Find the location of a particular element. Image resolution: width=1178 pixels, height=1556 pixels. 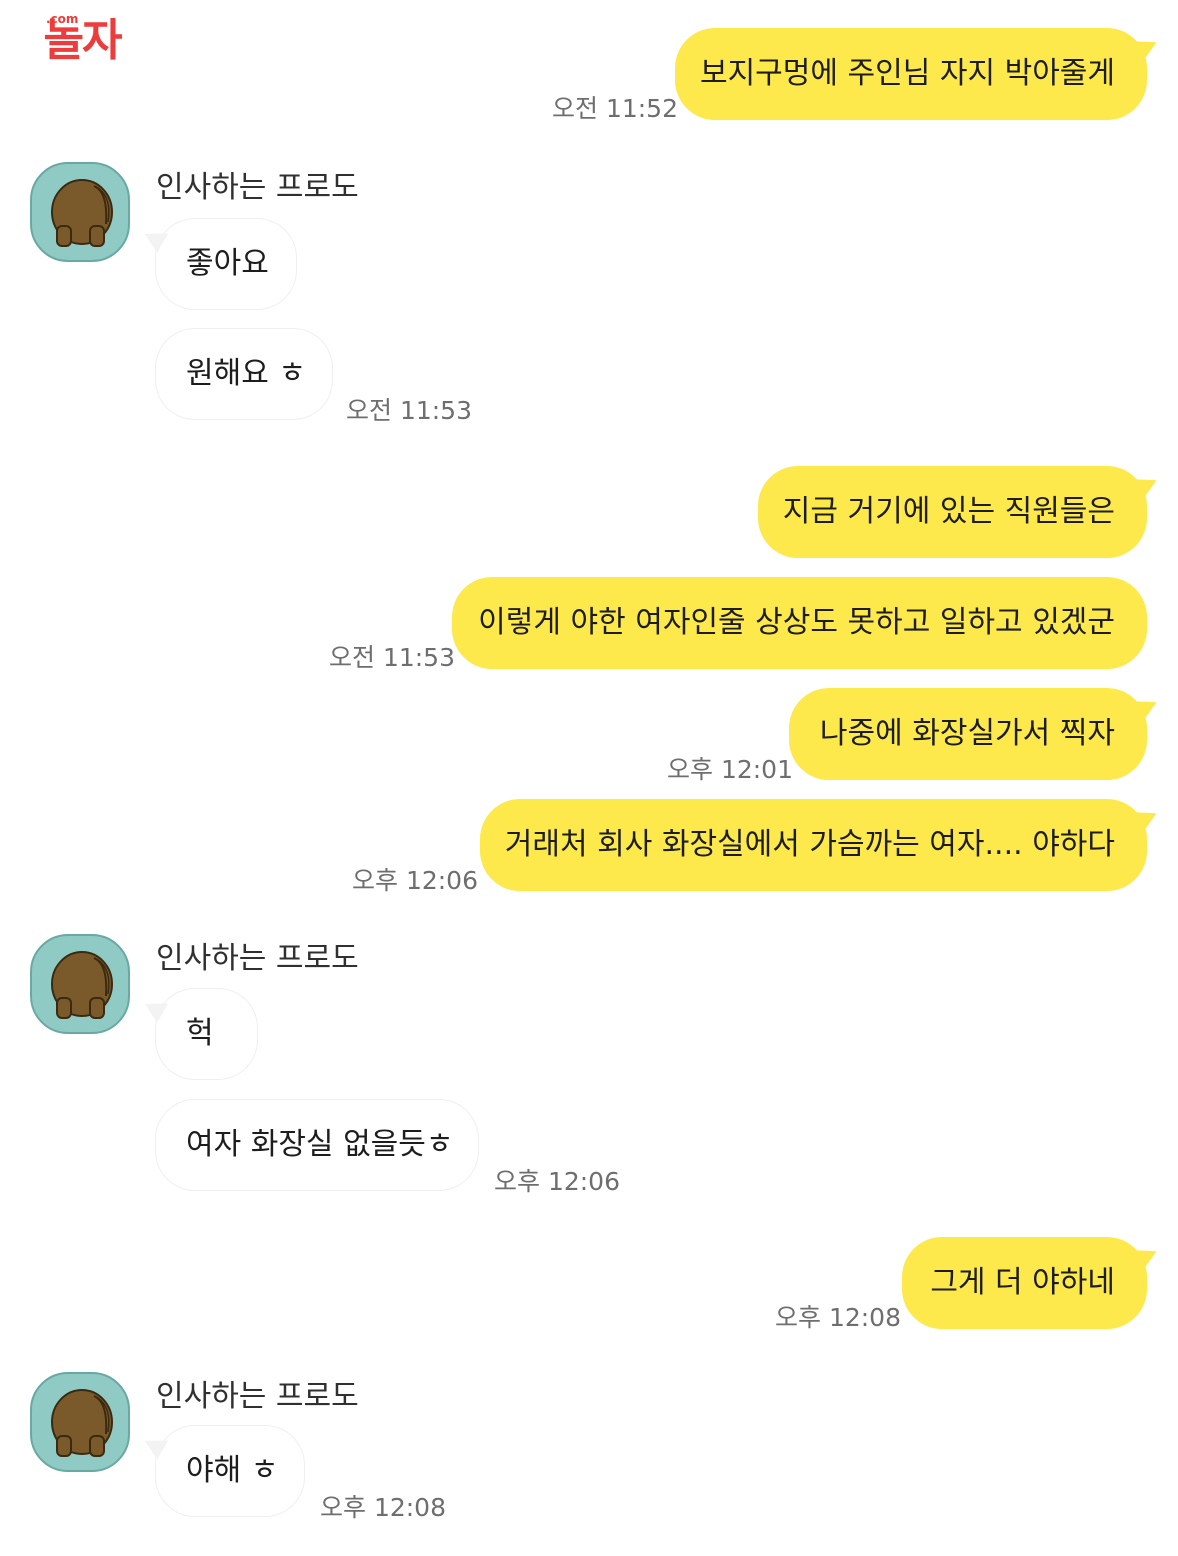

message-text: 나중에 화장실가서 찍자 is located at coordinates (967, 733).